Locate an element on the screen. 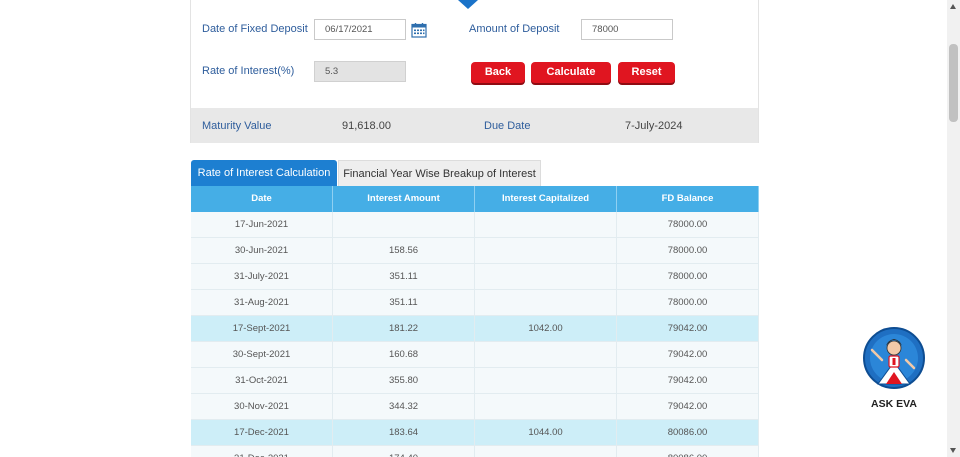 The height and width of the screenshot is (457, 960). scrollbar-thumb is located at coordinates (953, 83).